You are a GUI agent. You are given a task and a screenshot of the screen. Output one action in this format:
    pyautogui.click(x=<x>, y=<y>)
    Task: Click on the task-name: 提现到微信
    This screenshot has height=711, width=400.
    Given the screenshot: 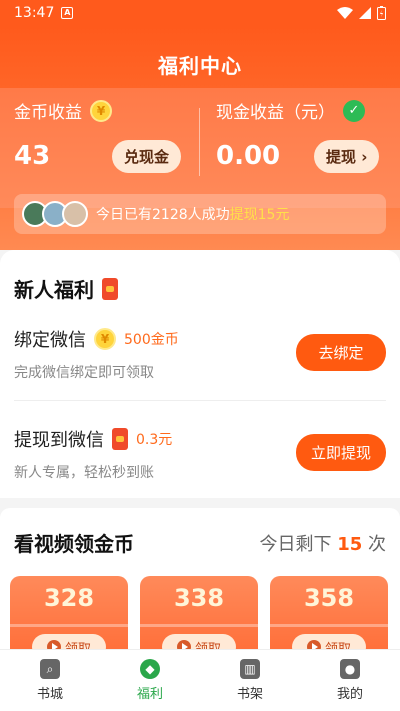 What is the action you would take?
    pyautogui.click(x=59, y=440)
    